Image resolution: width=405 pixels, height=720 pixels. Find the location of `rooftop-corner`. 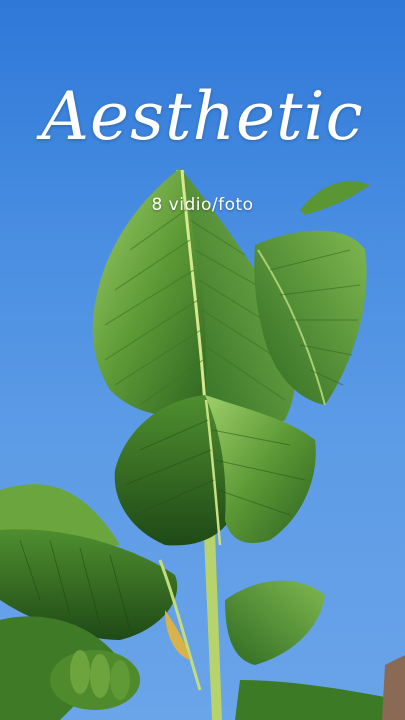

rooftop-corner is located at coordinates (393, 687).